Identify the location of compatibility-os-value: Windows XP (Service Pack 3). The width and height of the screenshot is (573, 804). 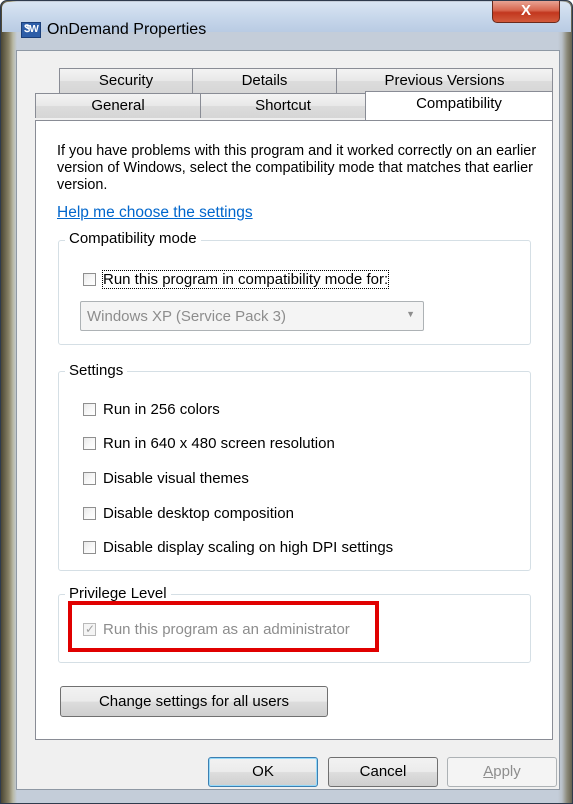
(186, 316).